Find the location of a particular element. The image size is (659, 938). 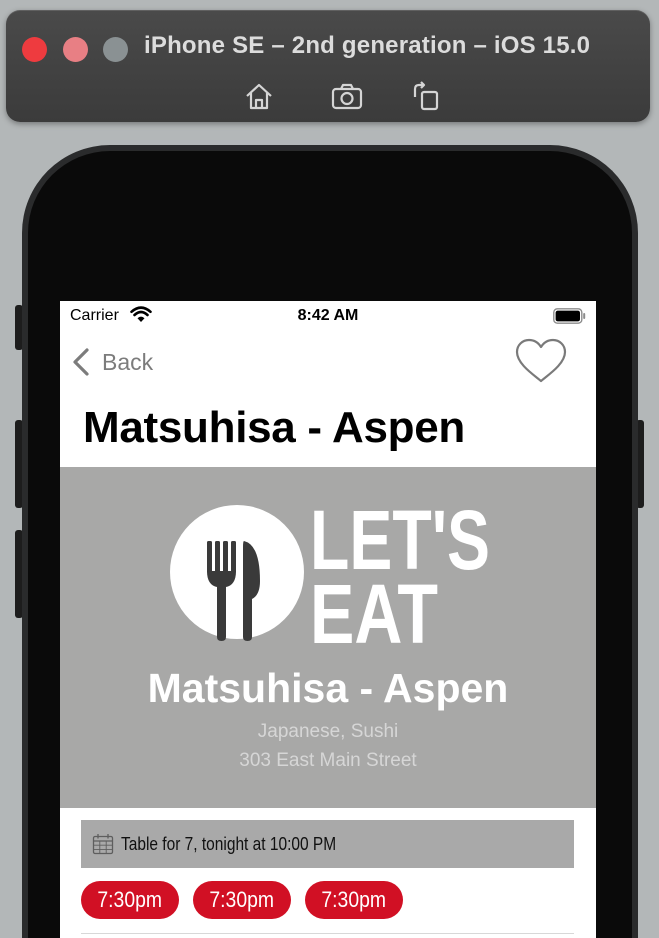

navigation-bar: Back is located at coordinates (328, 362).